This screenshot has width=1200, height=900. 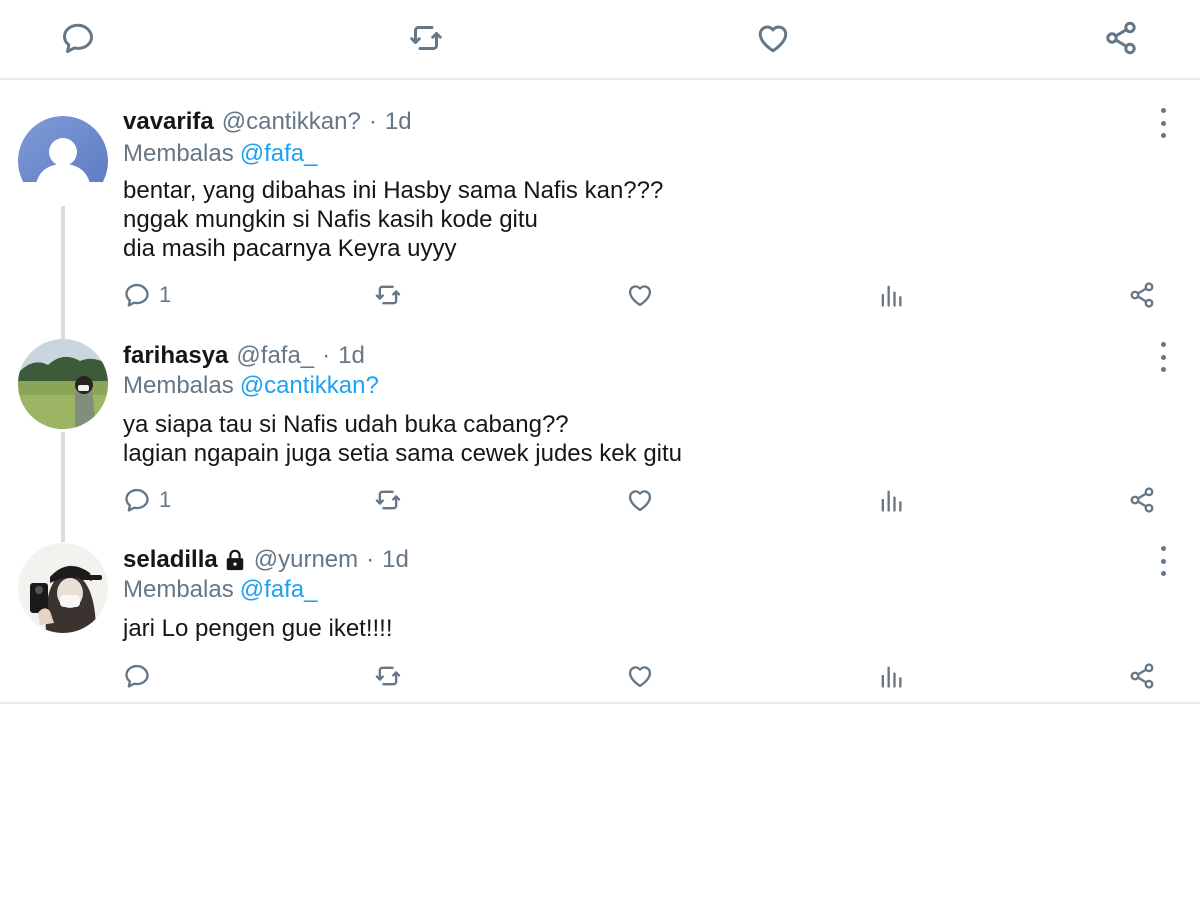 What do you see at coordinates (600, 703) in the screenshot?
I see `thread-bottom-divider` at bounding box center [600, 703].